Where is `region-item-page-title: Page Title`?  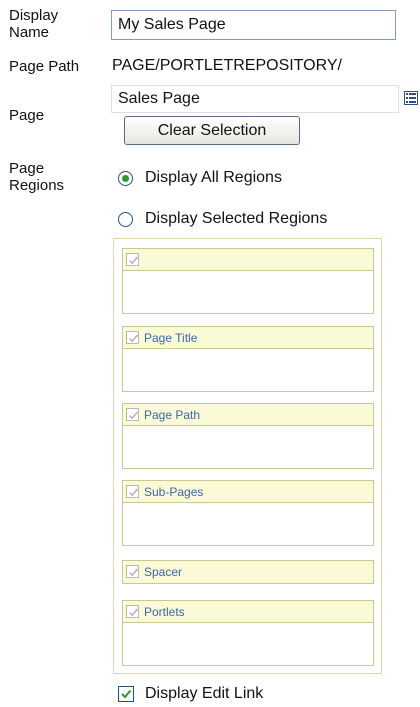 region-item-page-title: Page Title is located at coordinates (248, 359).